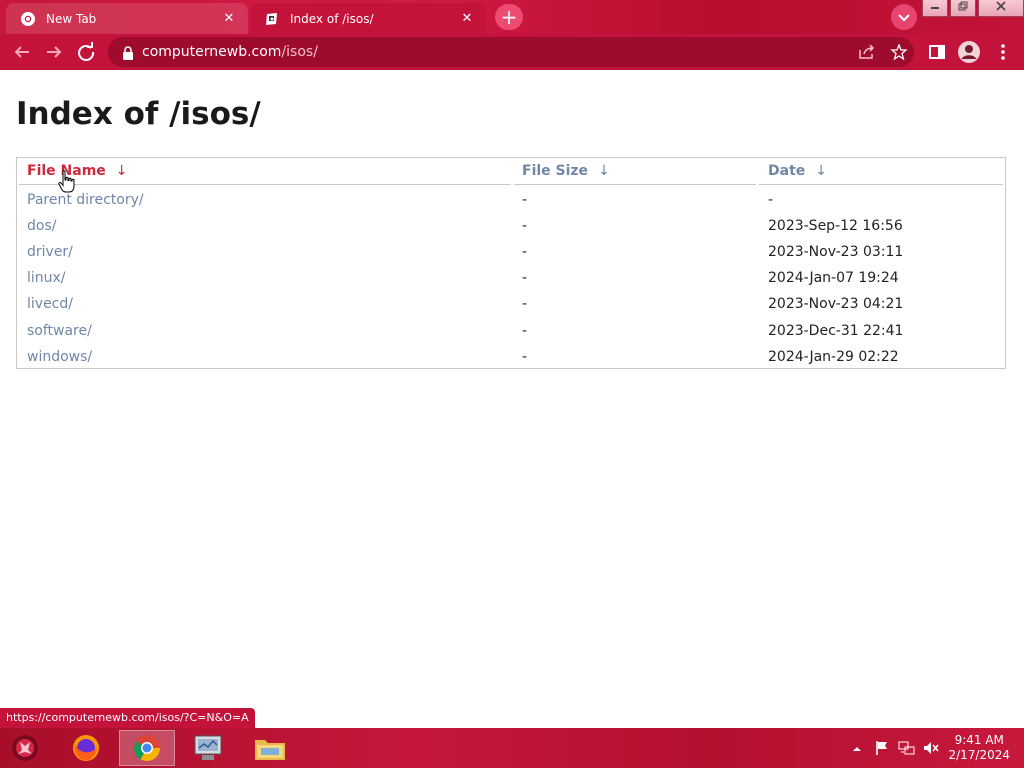 The image size is (1024, 768). I want to click on file-link: Parent directory/, so click(85, 200).